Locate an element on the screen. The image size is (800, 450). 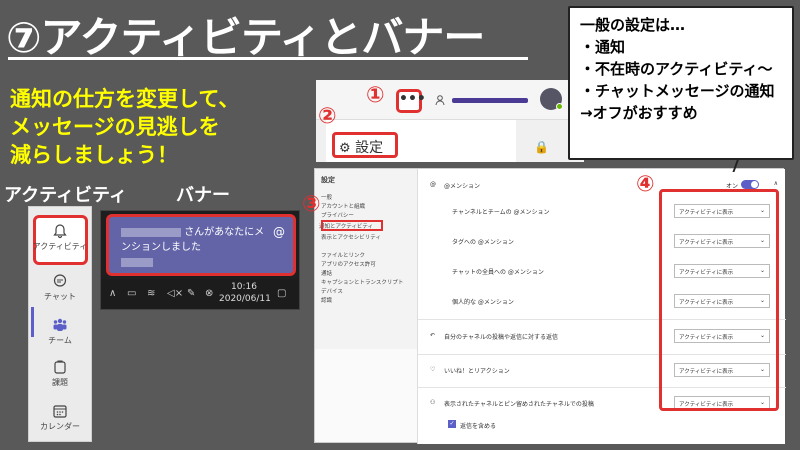
notifications-highlight is located at coordinates (352, 225).